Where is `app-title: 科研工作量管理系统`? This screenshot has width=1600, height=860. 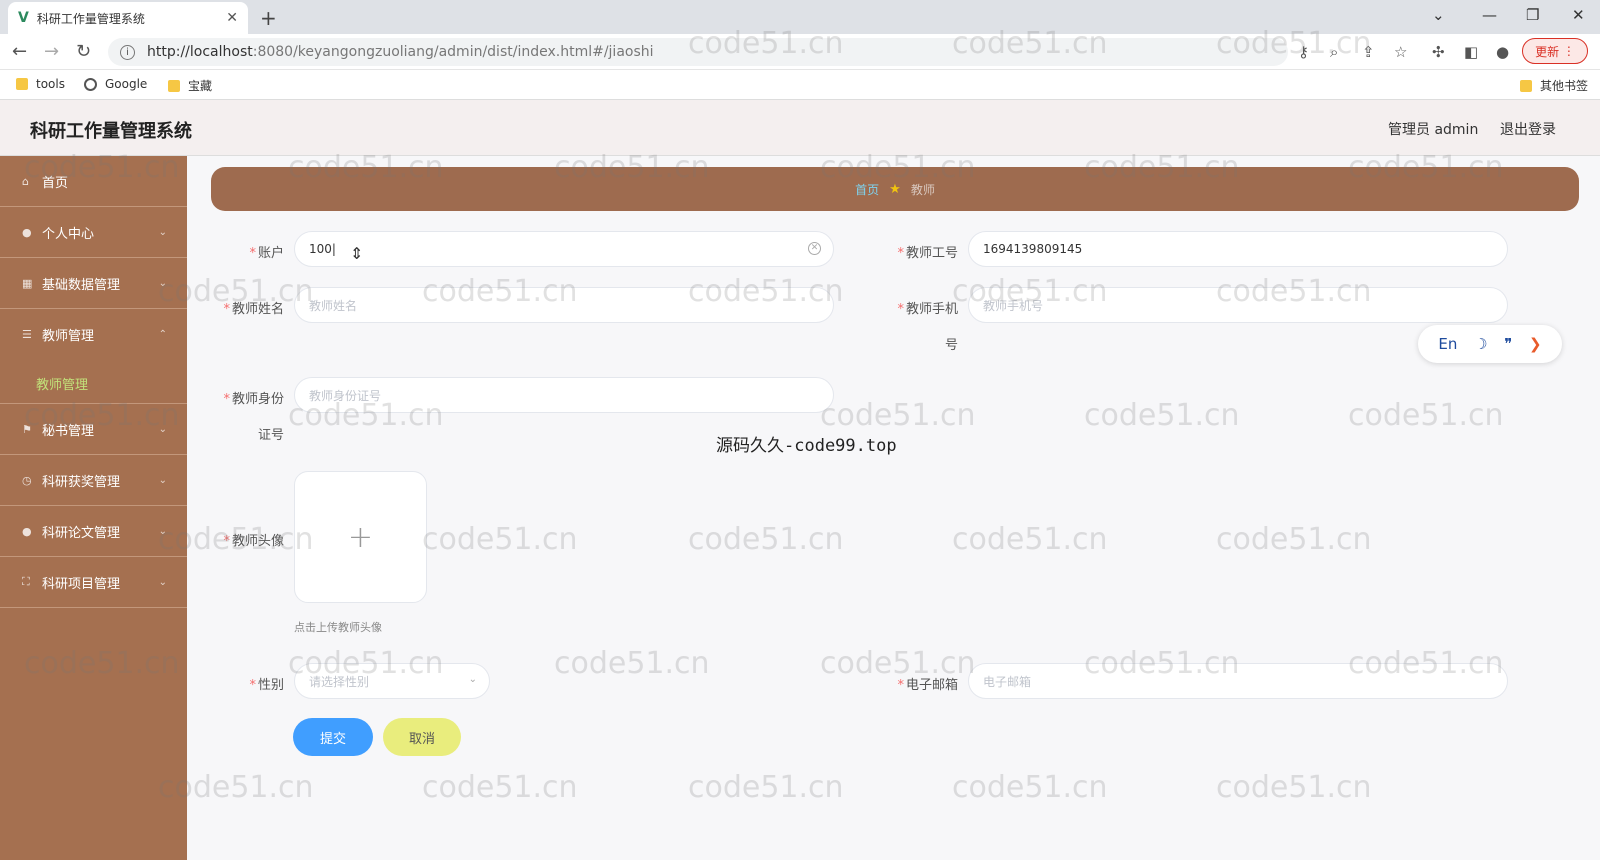
app-title: 科研工作量管理系统 is located at coordinates (111, 131).